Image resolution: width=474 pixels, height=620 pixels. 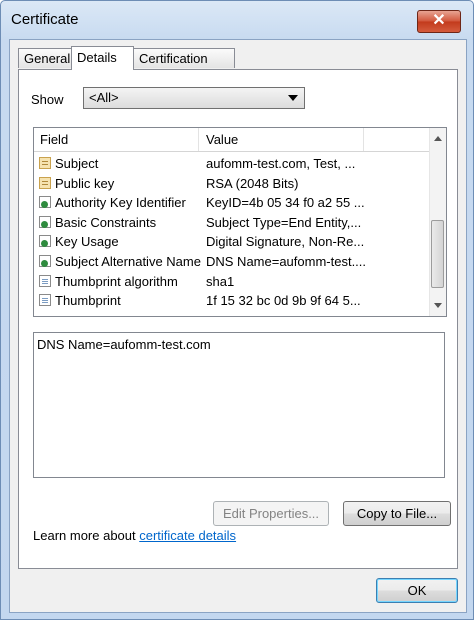 What do you see at coordinates (77, 163) in the screenshot?
I see `field-name: Subject` at bounding box center [77, 163].